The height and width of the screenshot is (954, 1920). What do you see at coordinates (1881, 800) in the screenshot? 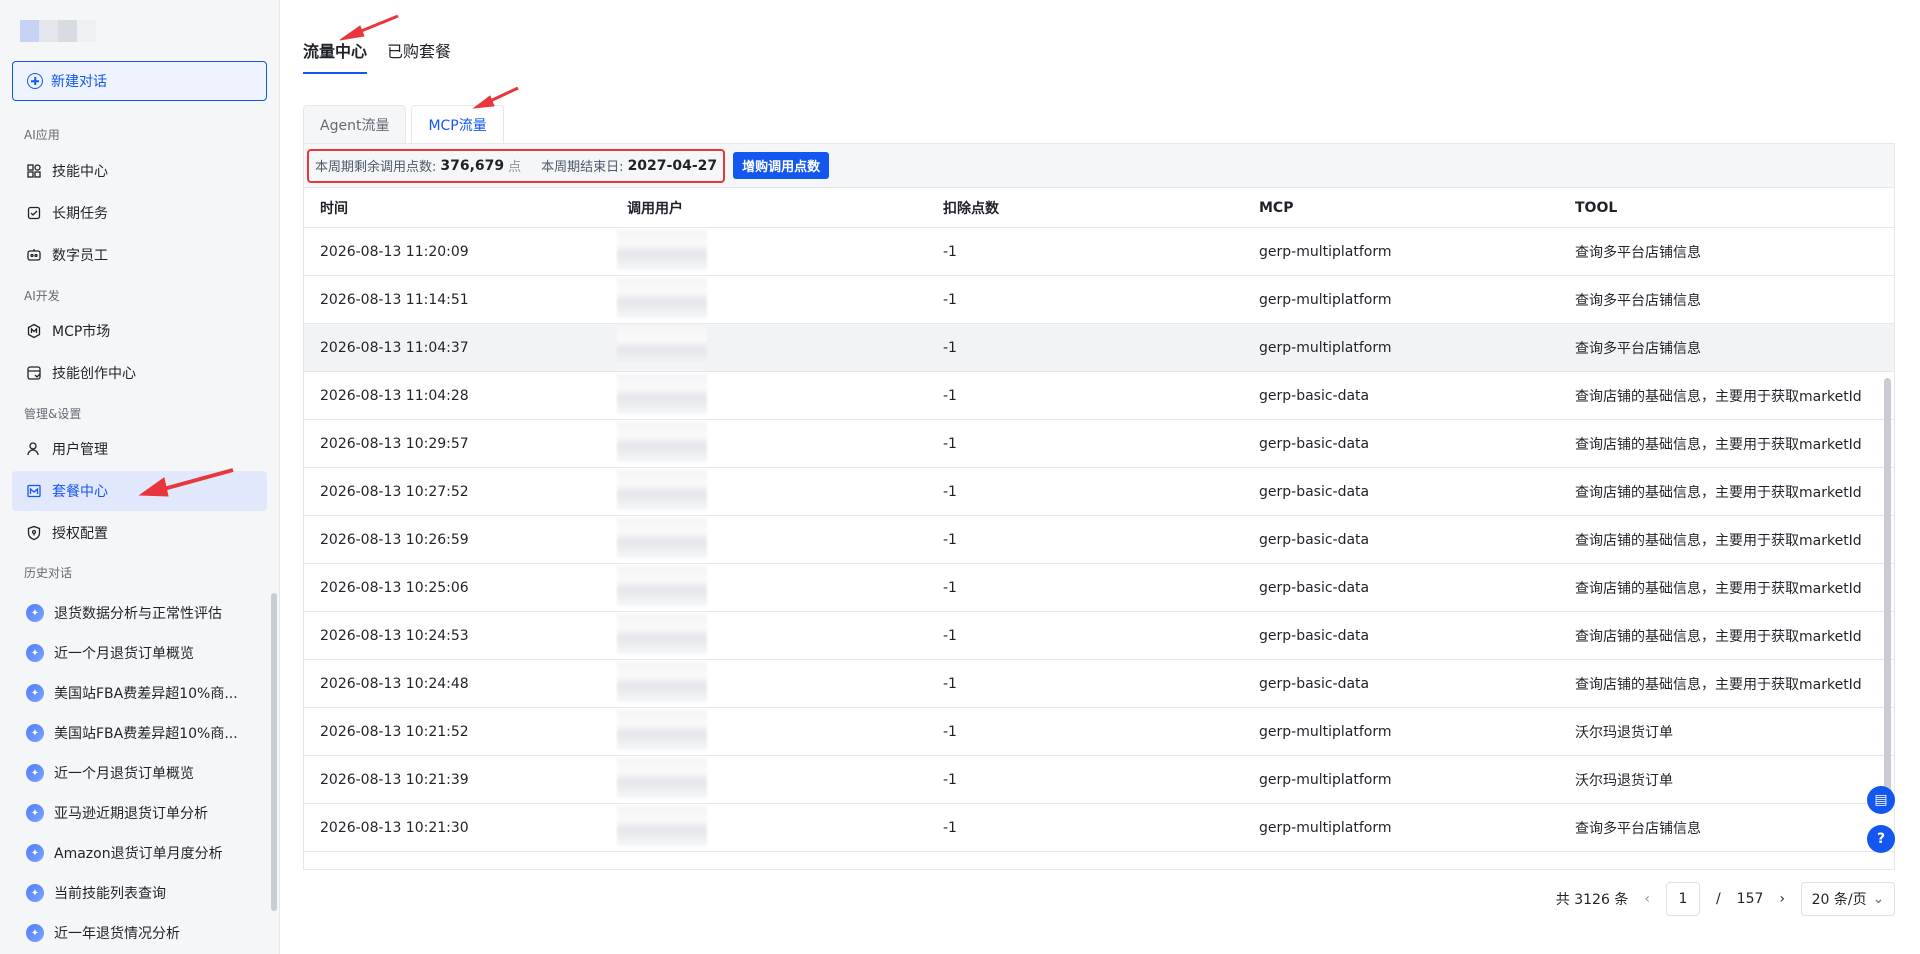
I see `feedback-button: ▤` at bounding box center [1881, 800].